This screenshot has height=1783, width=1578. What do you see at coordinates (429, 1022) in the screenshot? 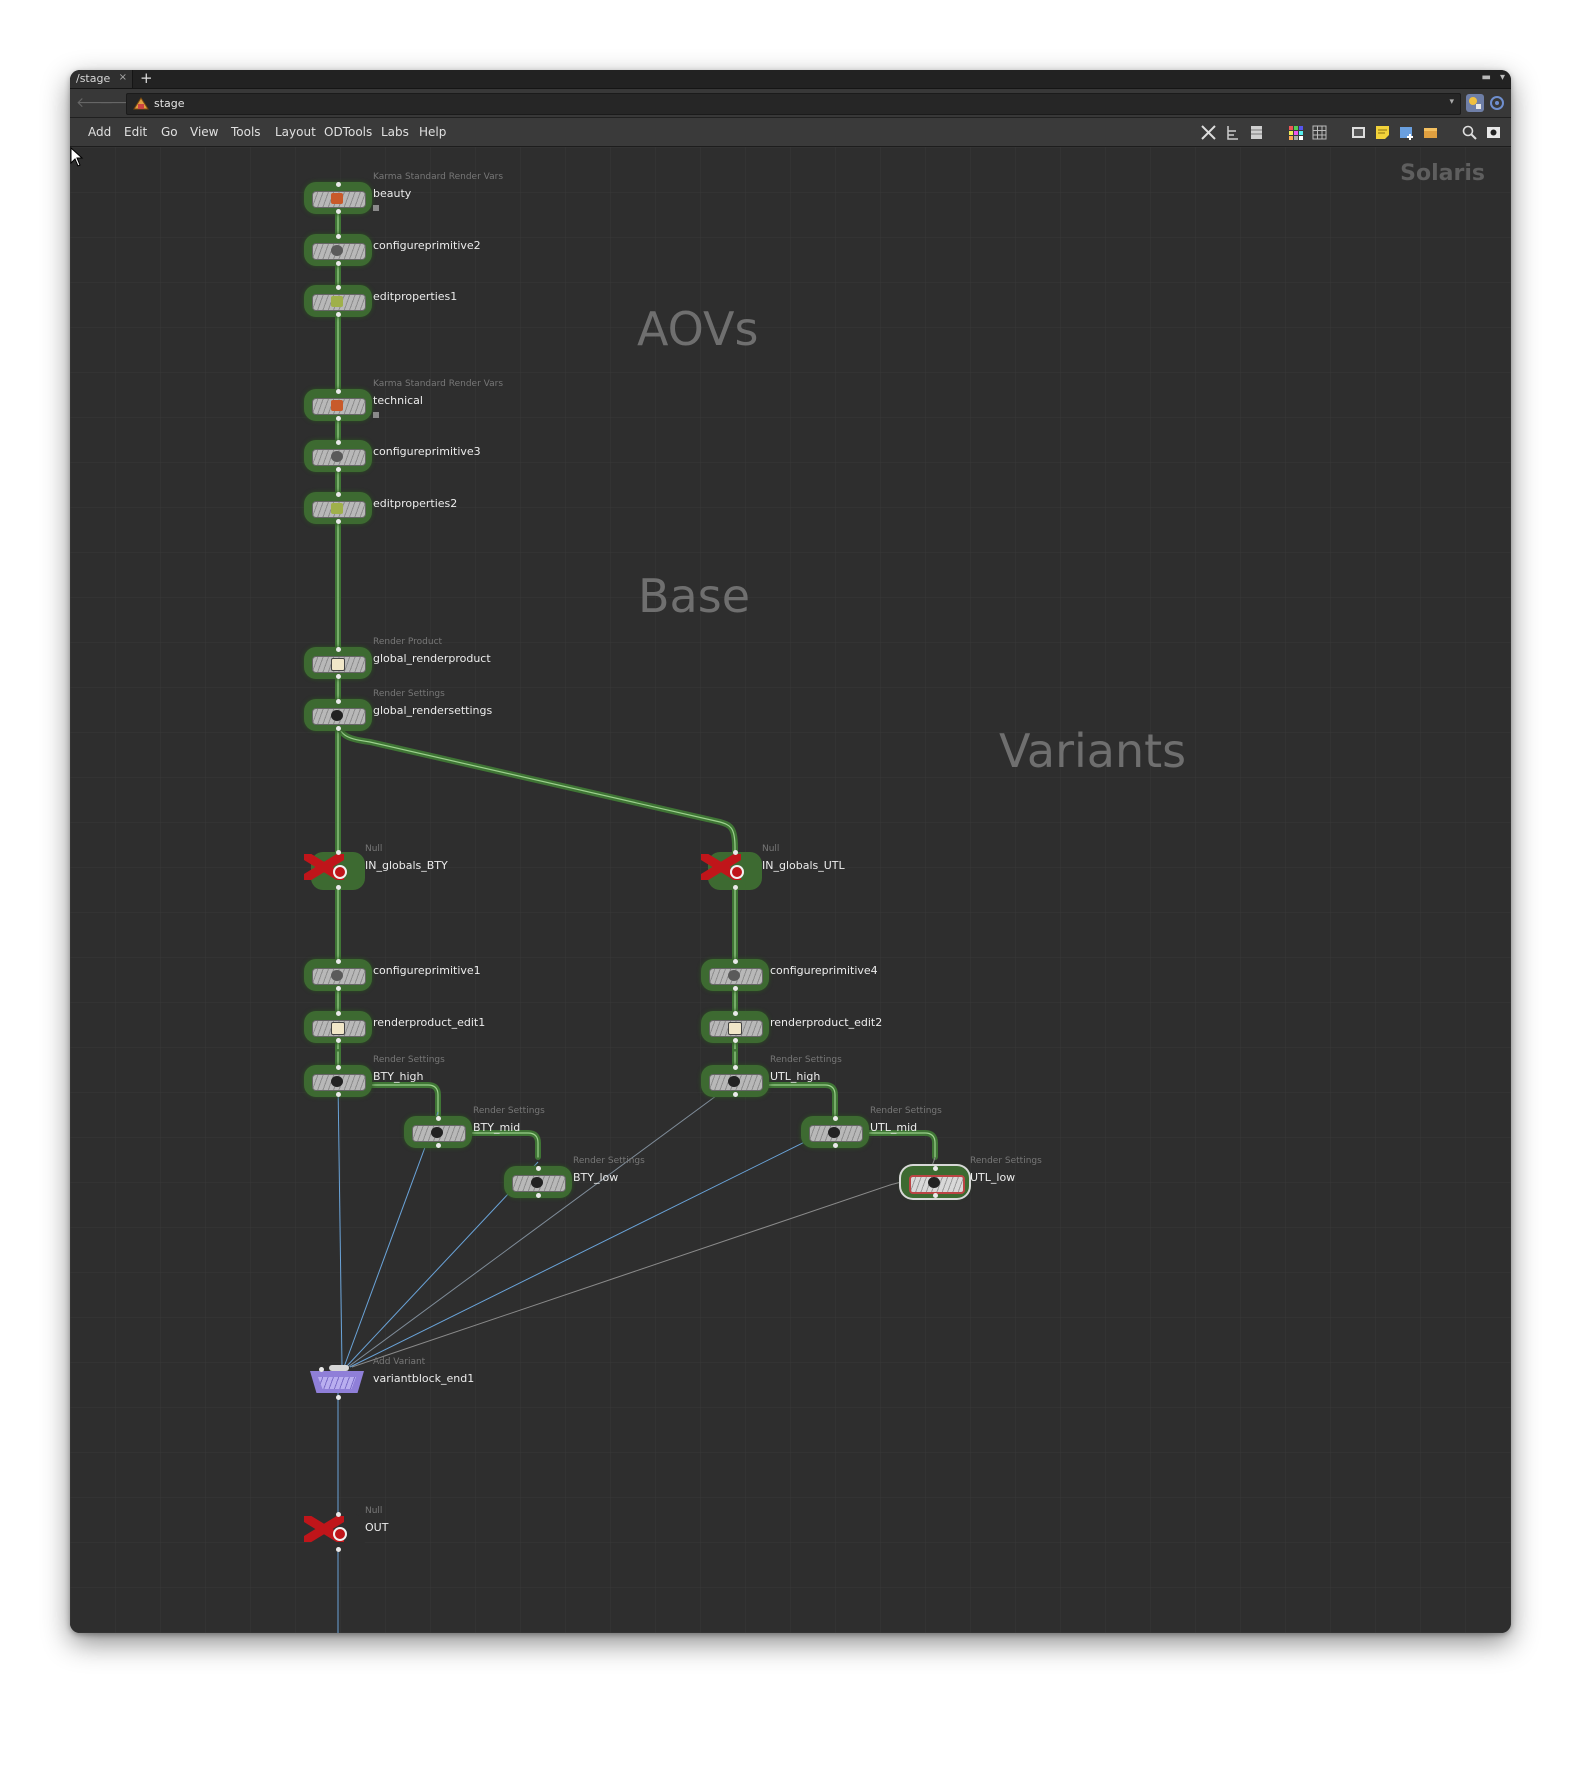
I see `node-name-label: renderproduct_edit1` at bounding box center [429, 1022].